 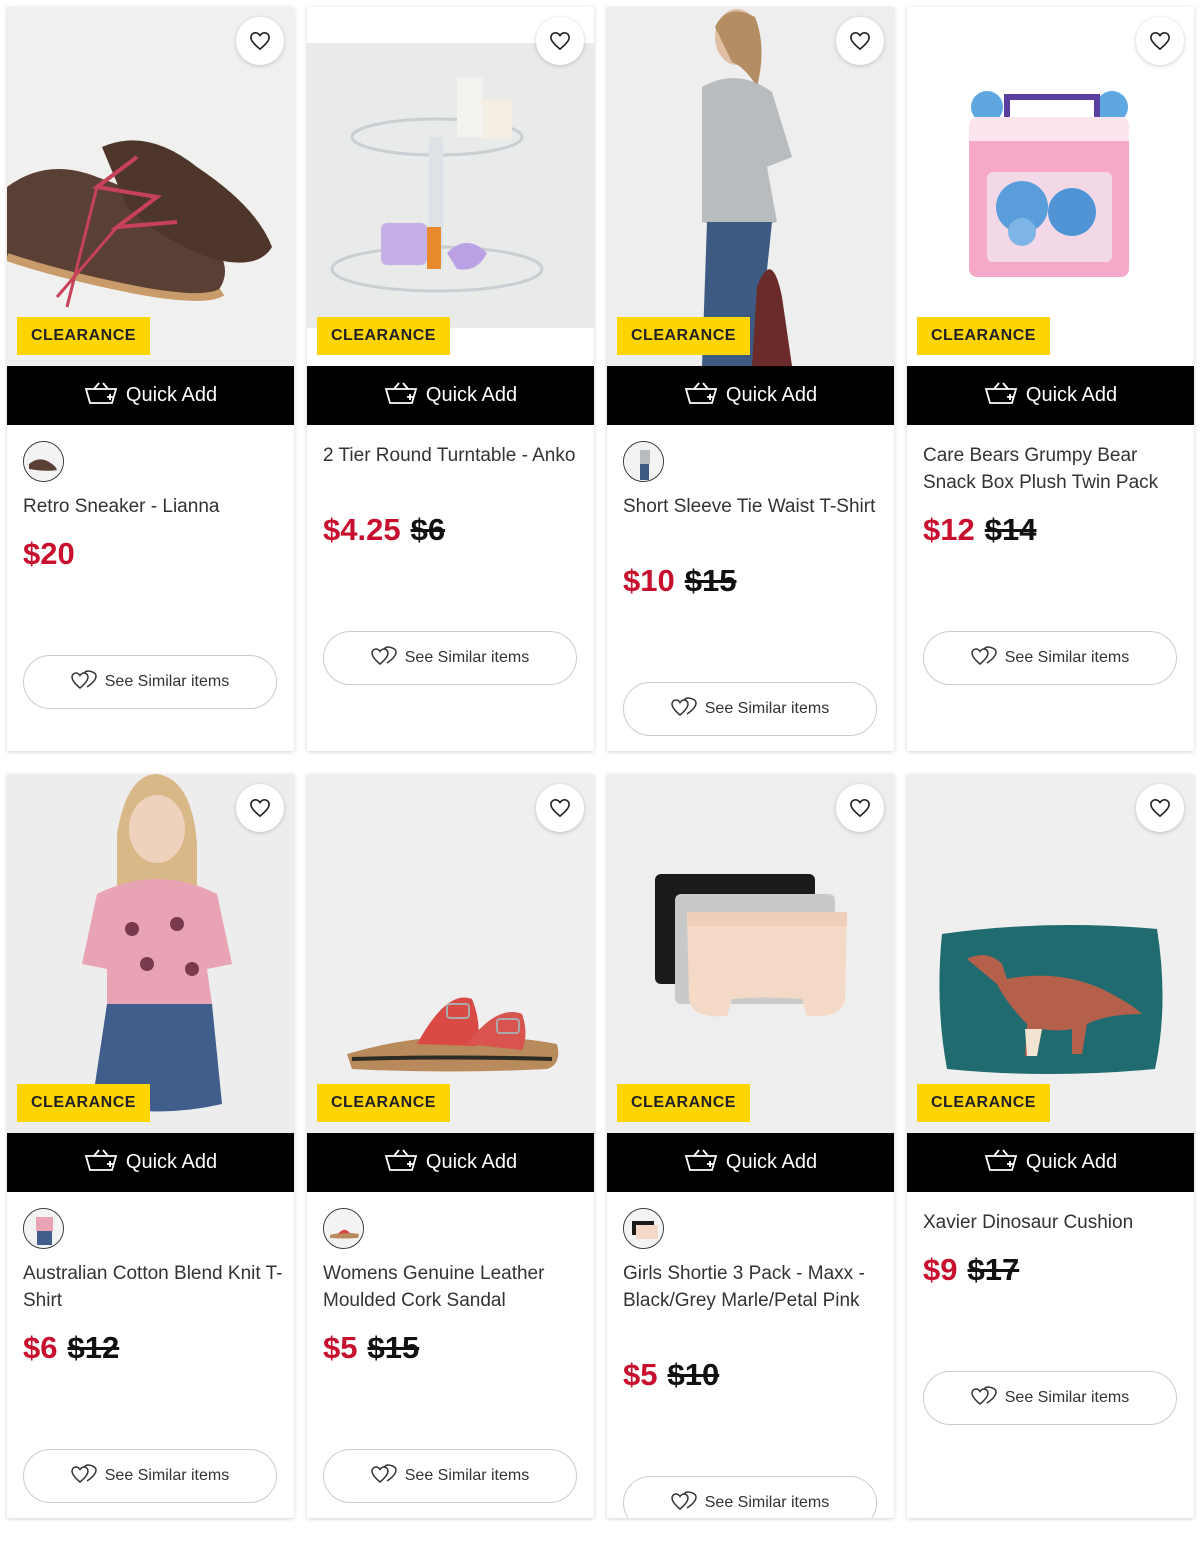 I want to click on product-price: $12 $14, so click(x=979, y=530).